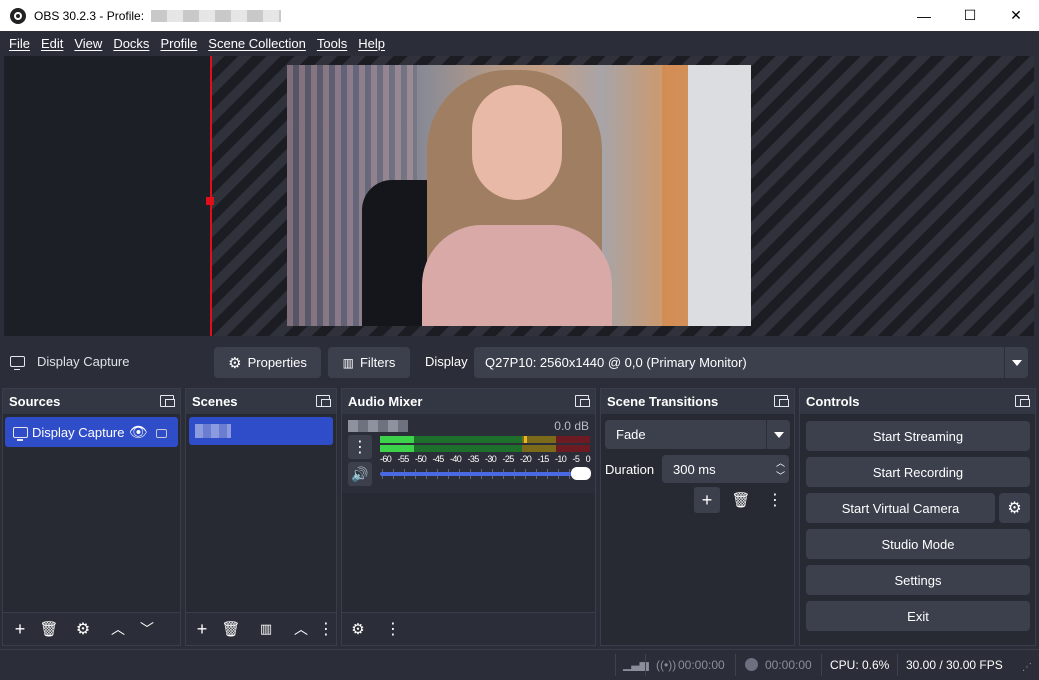 The height and width of the screenshot is (680, 1039). I want to click on selected-source: Display Capture, so click(70, 362).